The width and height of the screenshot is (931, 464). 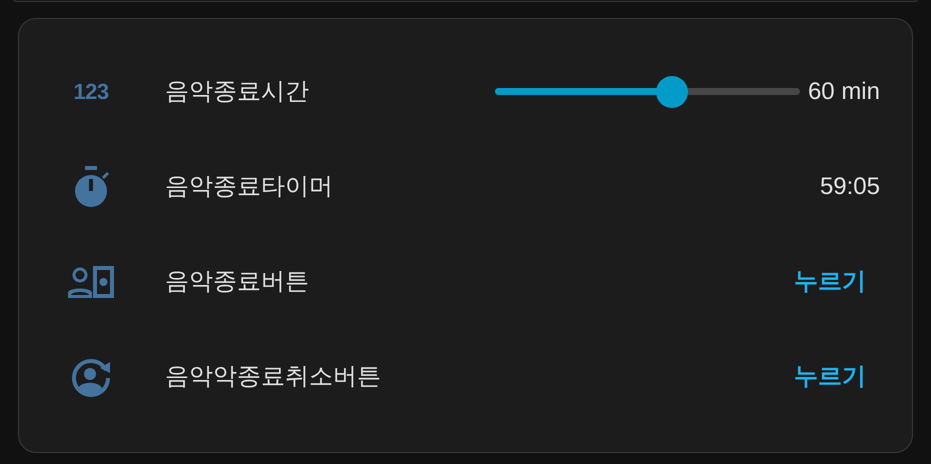 I want to click on row-label: 음악종료타이머, so click(x=249, y=187).